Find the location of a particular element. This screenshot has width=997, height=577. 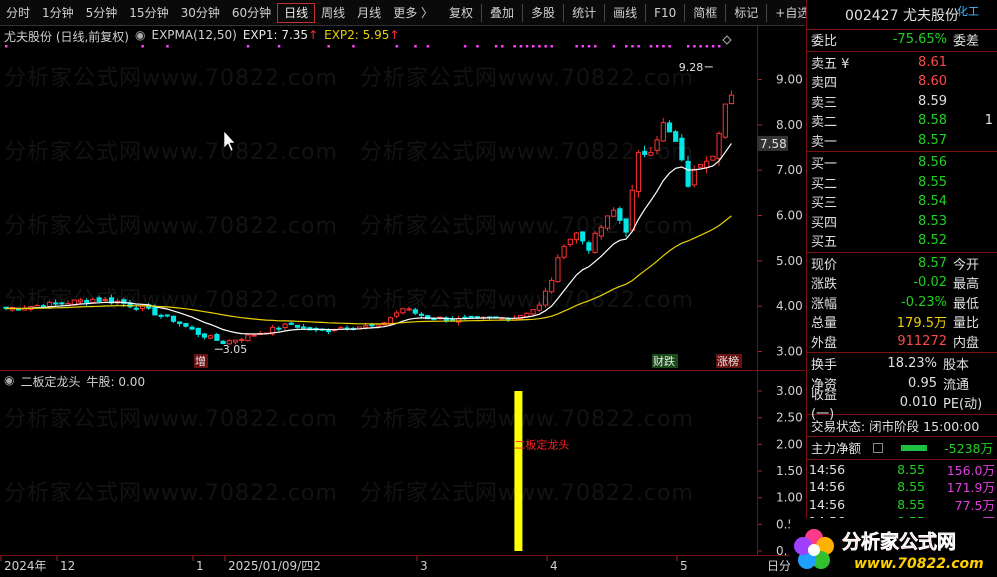

period-tab-2: 5分钟 is located at coordinates (102, 13).